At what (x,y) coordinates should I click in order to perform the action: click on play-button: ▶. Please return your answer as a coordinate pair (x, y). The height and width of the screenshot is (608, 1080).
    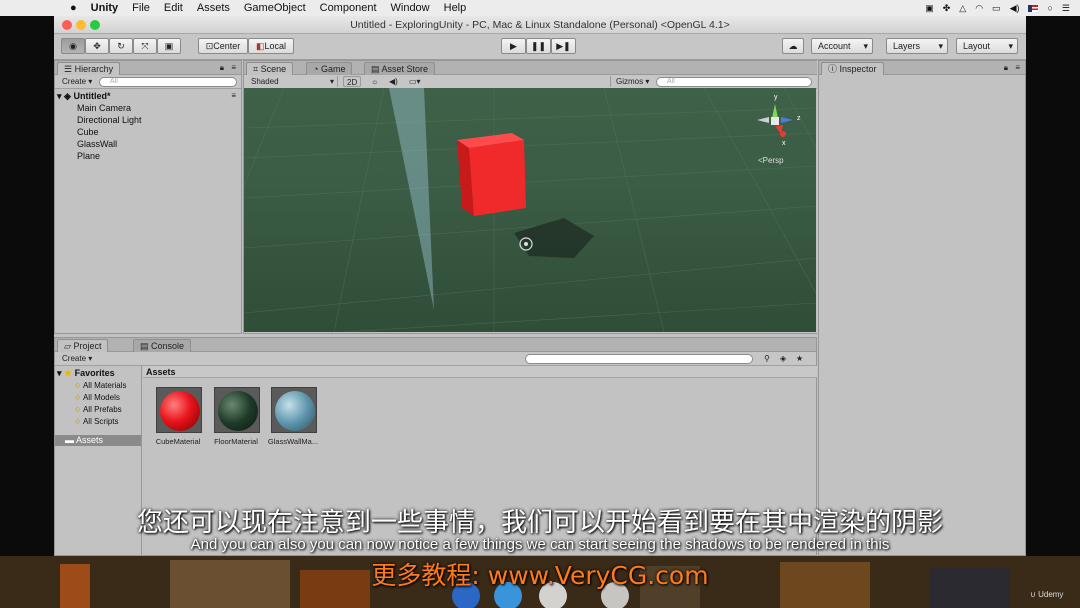
    Looking at the image, I should click on (513, 46).